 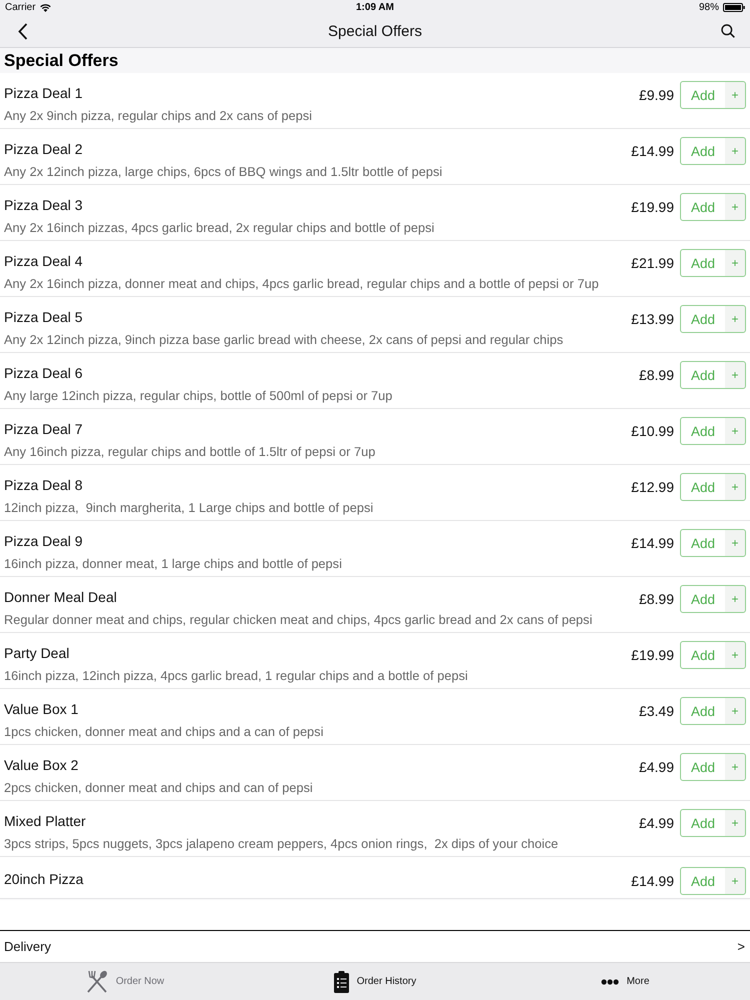 I want to click on item-name: 20inch Pizza, so click(x=44, y=879).